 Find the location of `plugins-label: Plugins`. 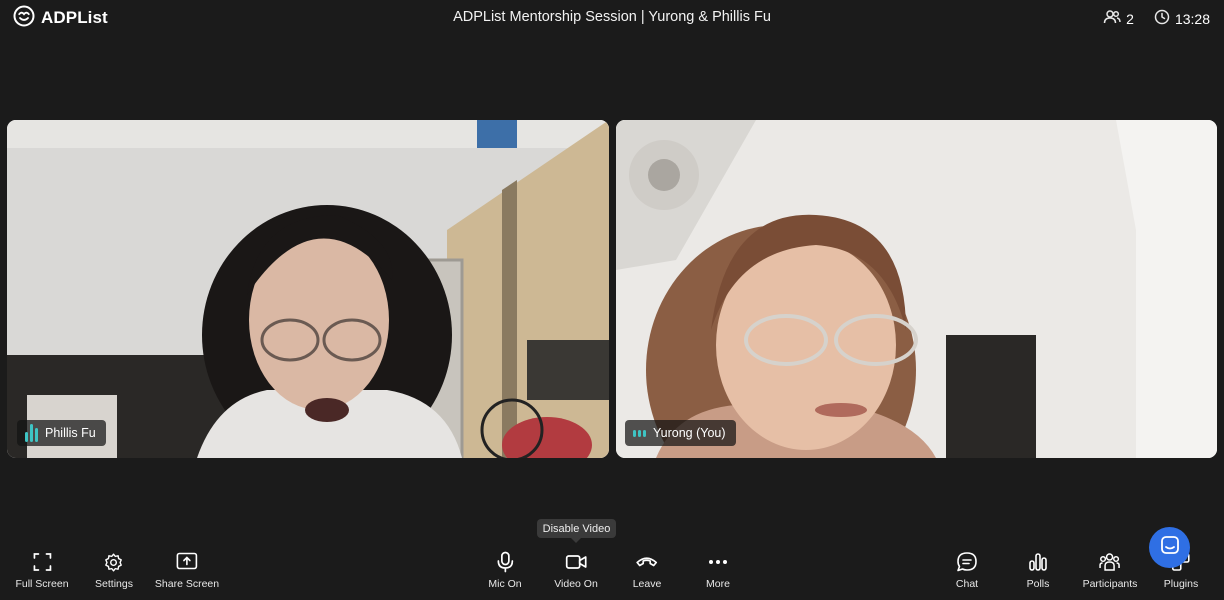

plugins-label: Plugins is located at coordinates (1181, 584).